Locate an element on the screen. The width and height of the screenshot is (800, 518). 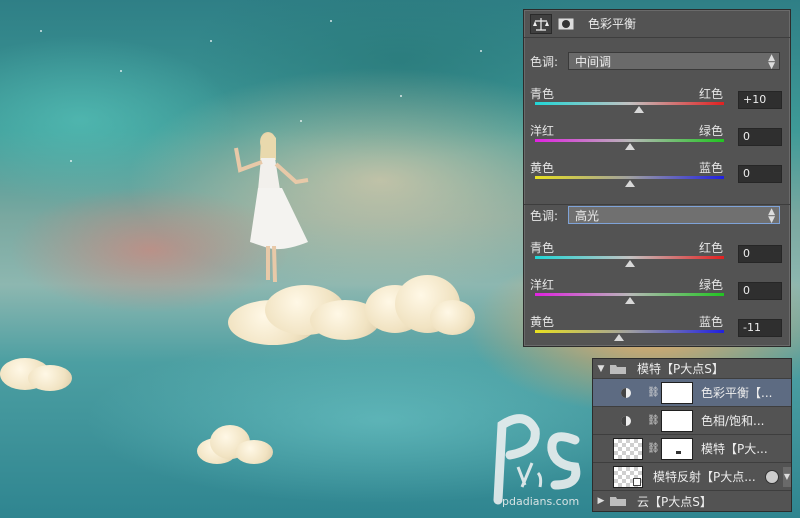
expand-arrow-icon: ▼ is located at coordinates (601, 369).